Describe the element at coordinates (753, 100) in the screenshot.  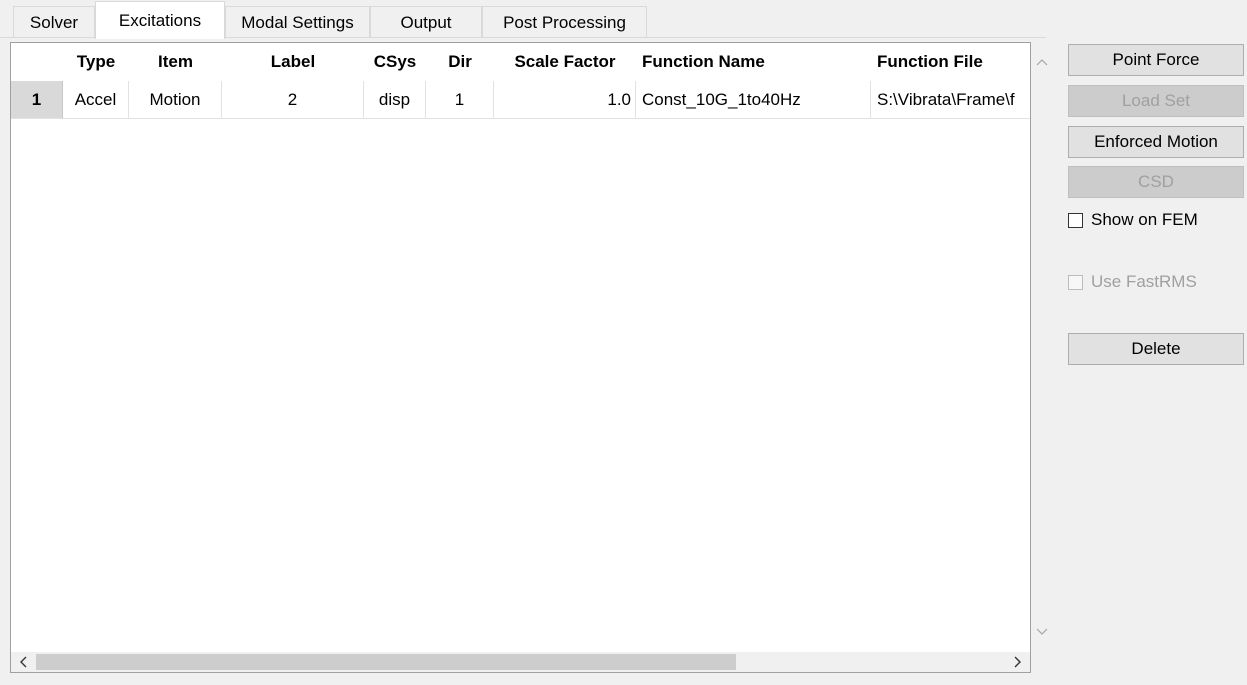
I see `cell-function-name: Const_10G_1to40Hz` at that location.